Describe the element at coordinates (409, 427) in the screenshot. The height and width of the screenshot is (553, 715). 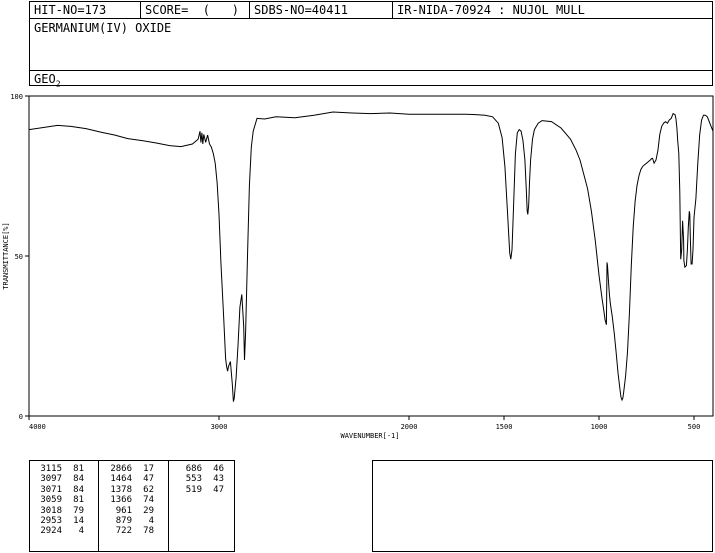
I see `x-tick-label: 2000` at that location.